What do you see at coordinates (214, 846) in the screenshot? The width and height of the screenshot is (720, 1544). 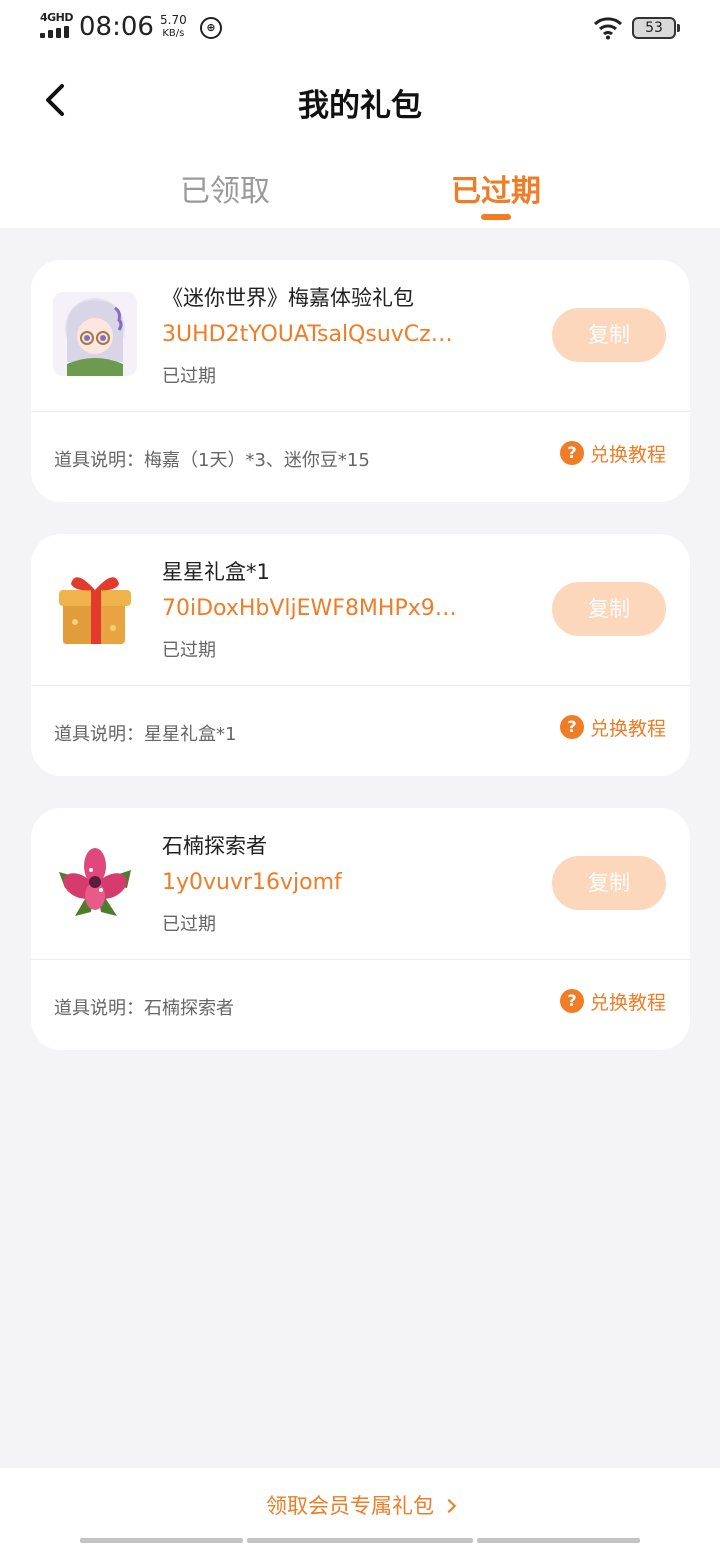 I see `gift-name: 石楠探索者` at bounding box center [214, 846].